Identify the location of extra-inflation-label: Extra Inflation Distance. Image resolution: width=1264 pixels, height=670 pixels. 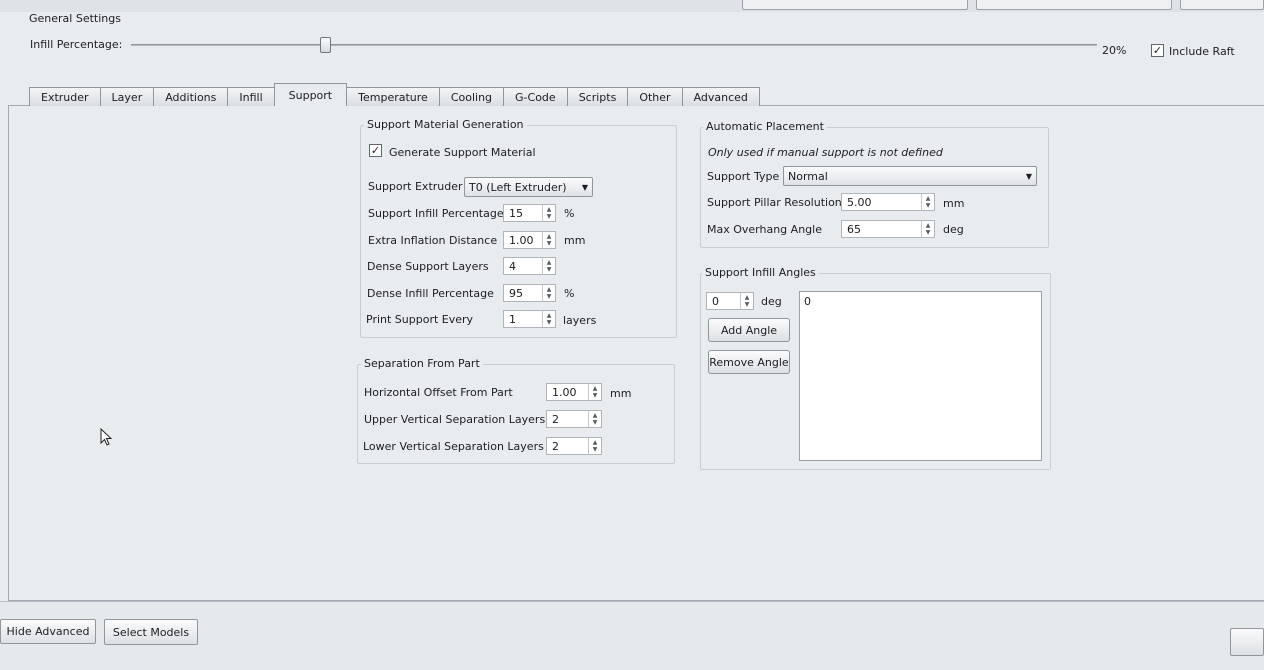
(433, 240).